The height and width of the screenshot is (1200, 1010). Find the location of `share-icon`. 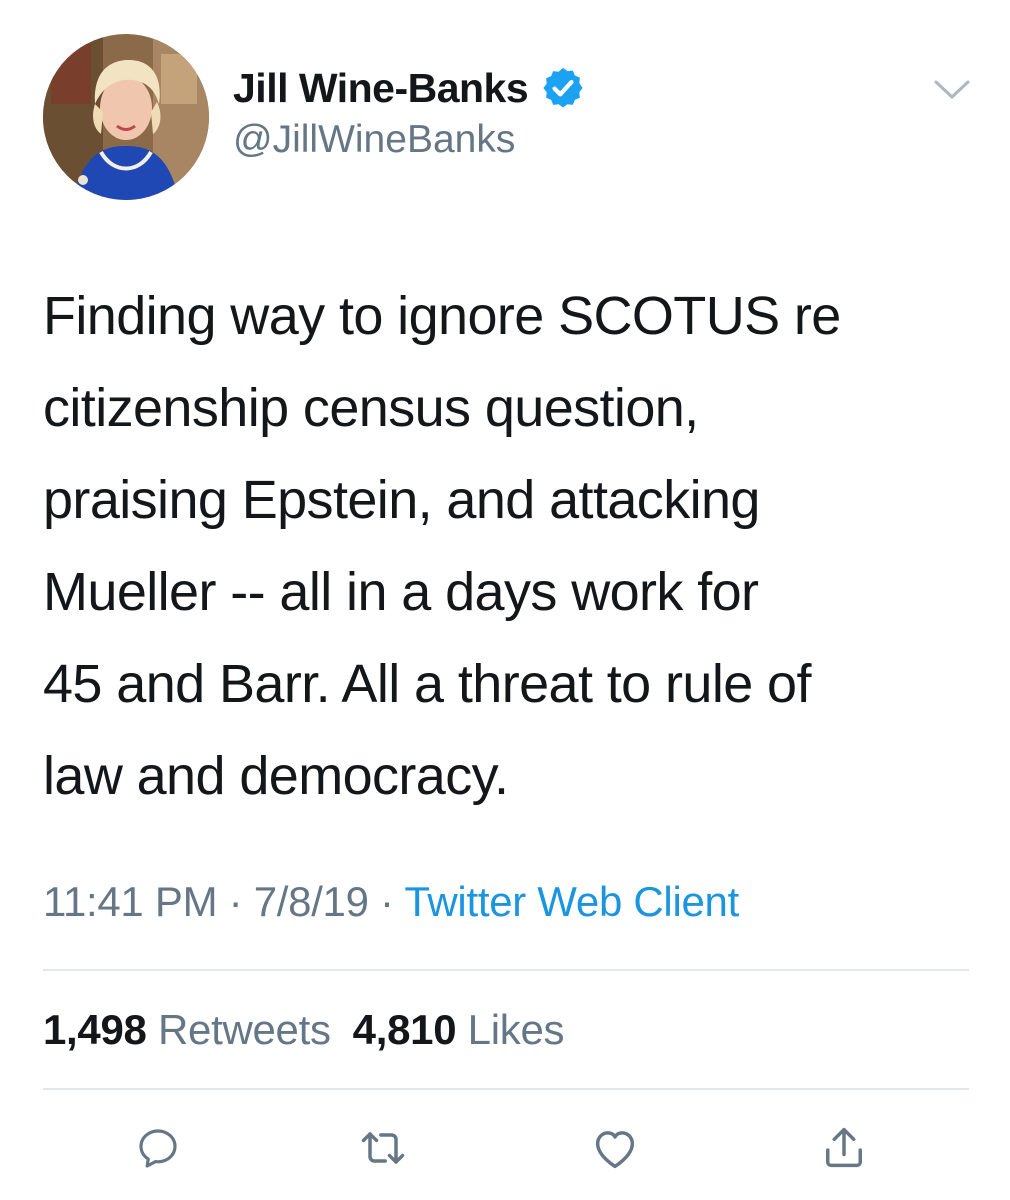

share-icon is located at coordinates (844, 1147).